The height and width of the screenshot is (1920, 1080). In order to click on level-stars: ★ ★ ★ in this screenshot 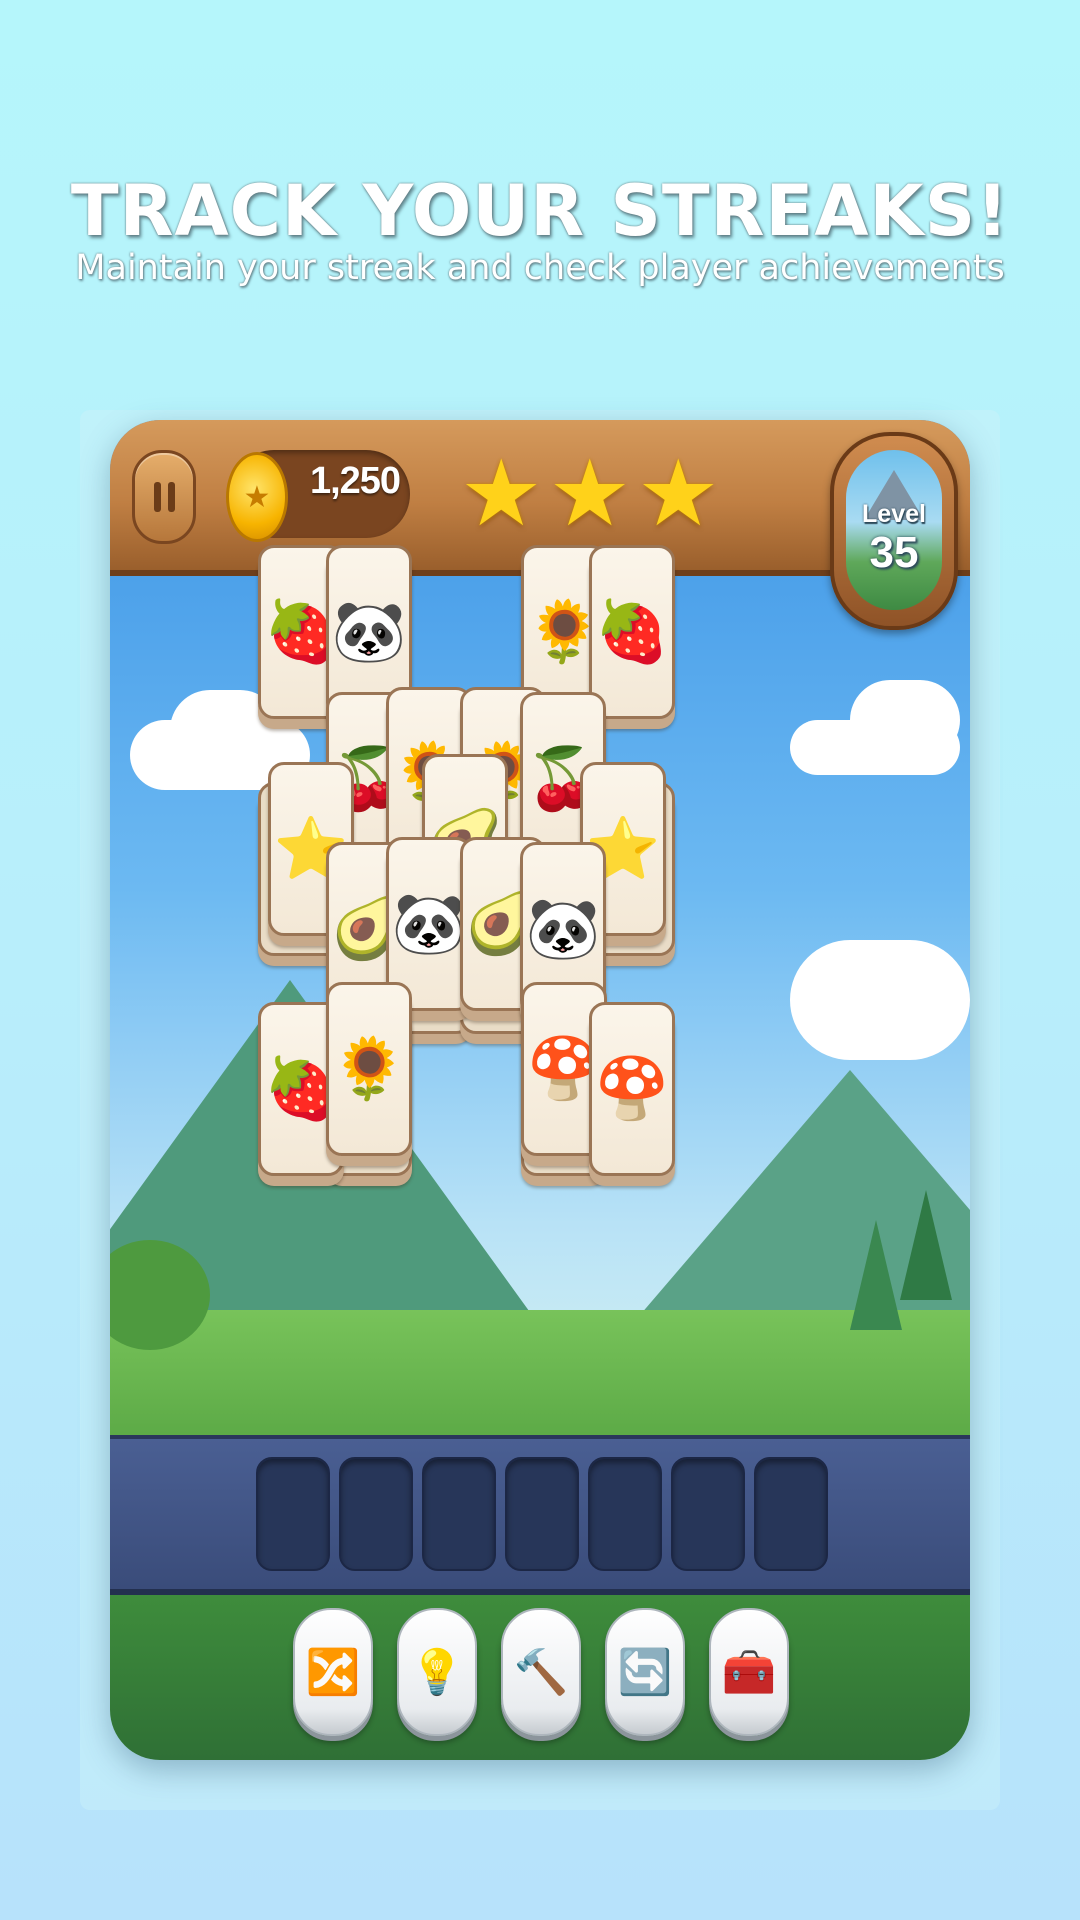, I will do `click(589, 494)`.